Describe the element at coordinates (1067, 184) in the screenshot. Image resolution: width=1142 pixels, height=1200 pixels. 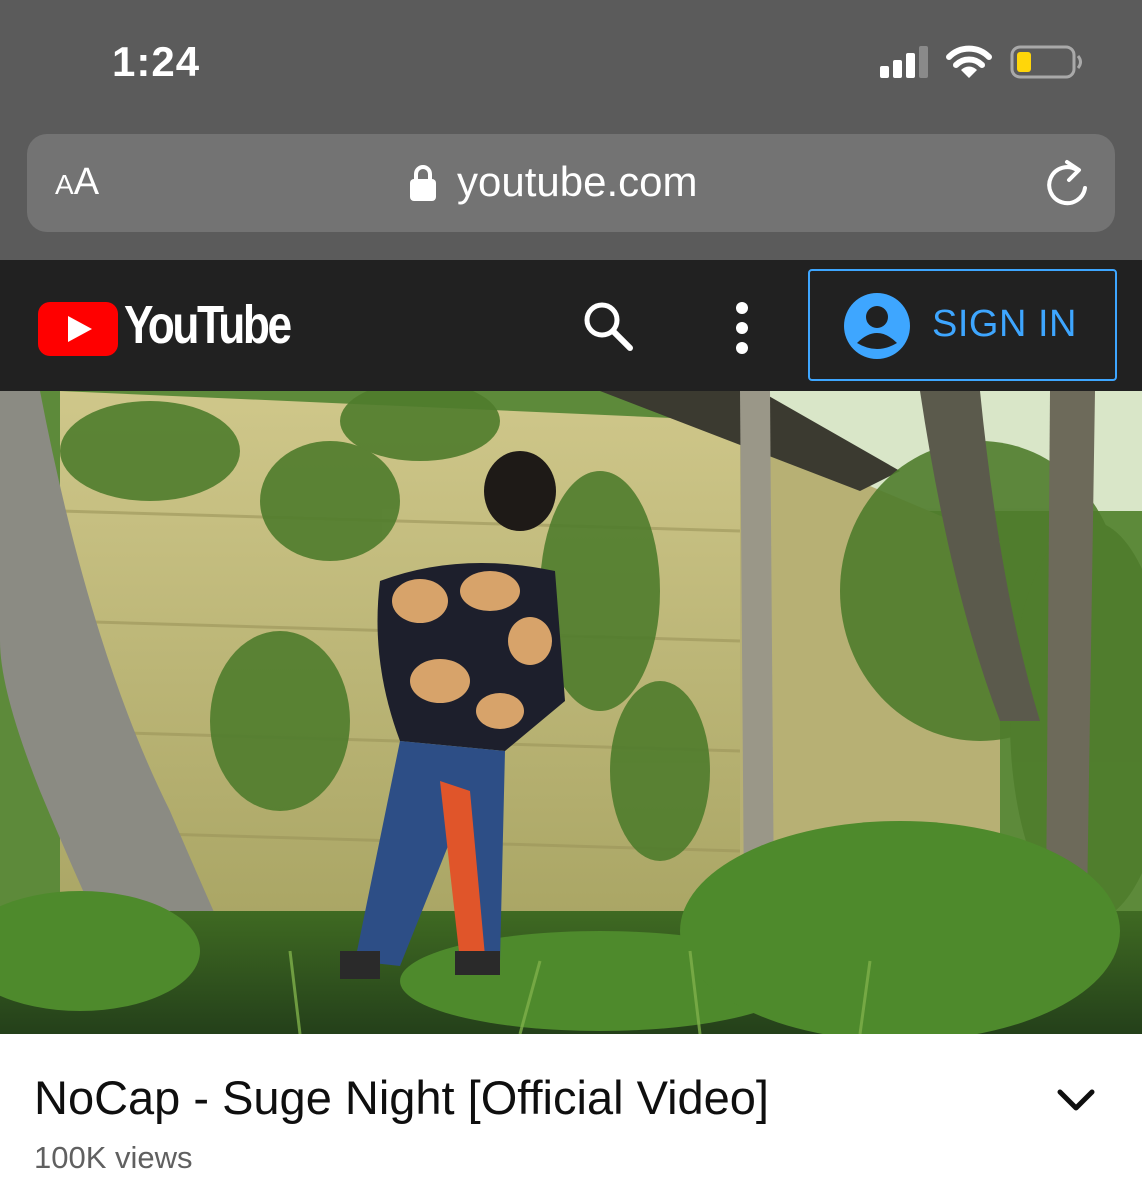
I see `reload-icon` at that location.